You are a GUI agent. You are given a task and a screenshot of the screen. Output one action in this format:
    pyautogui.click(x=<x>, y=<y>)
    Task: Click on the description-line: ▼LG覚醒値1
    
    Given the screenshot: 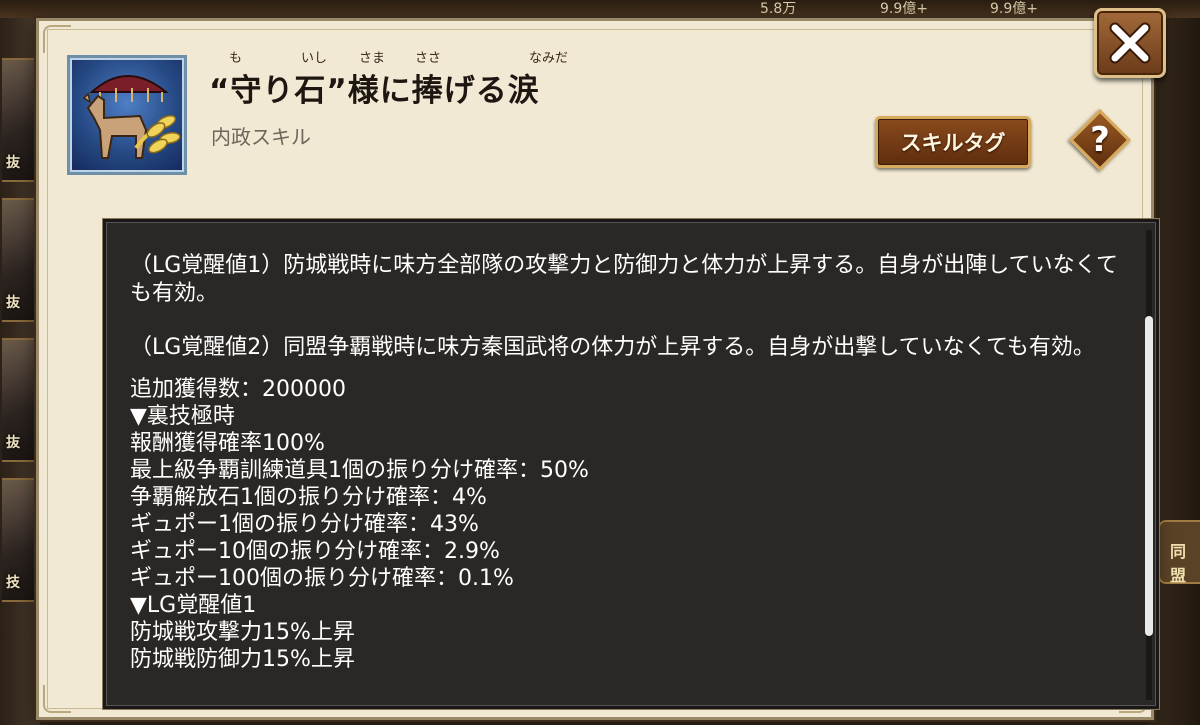 What is the action you would take?
    pyautogui.click(x=193, y=605)
    